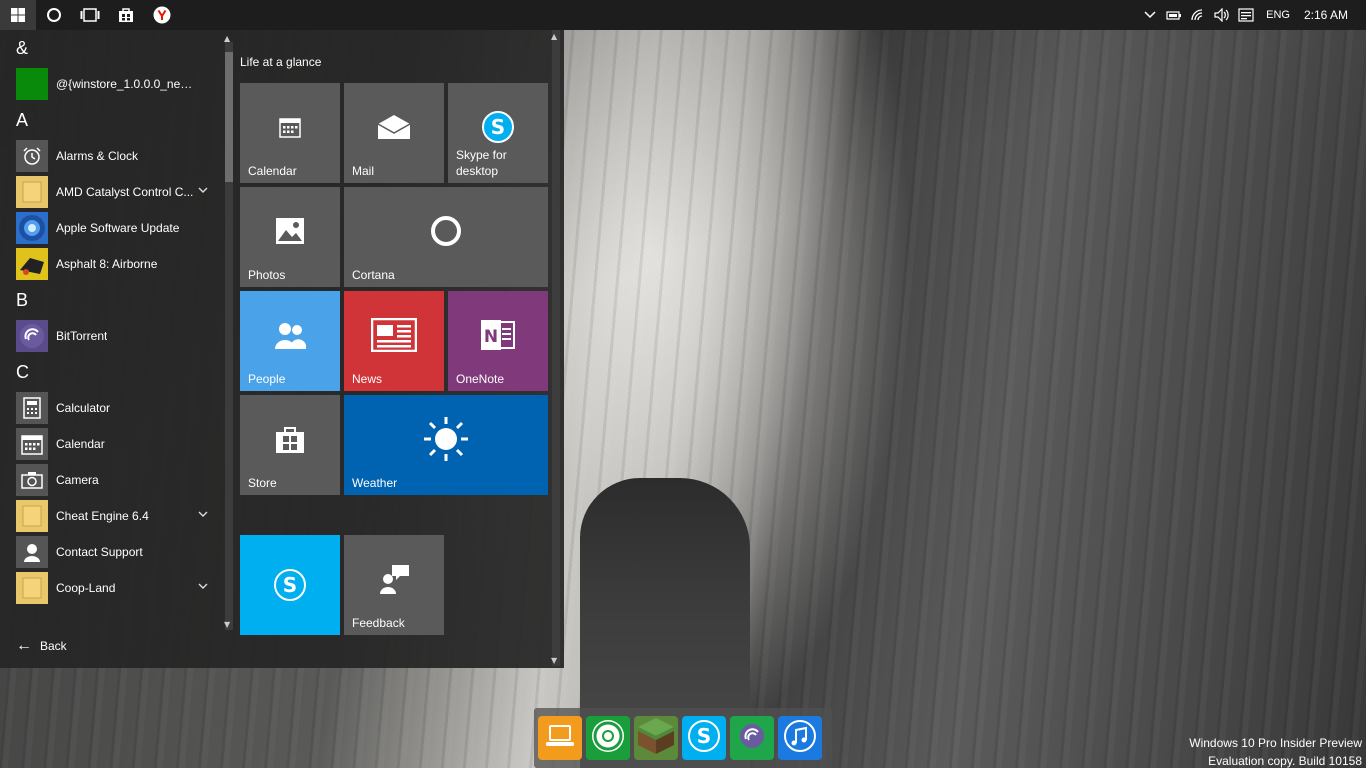 Image resolution: width=1366 pixels, height=768 pixels. What do you see at coordinates (480, 379) in the screenshot?
I see `tile-label: OneNote` at bounding box center [480, 379].